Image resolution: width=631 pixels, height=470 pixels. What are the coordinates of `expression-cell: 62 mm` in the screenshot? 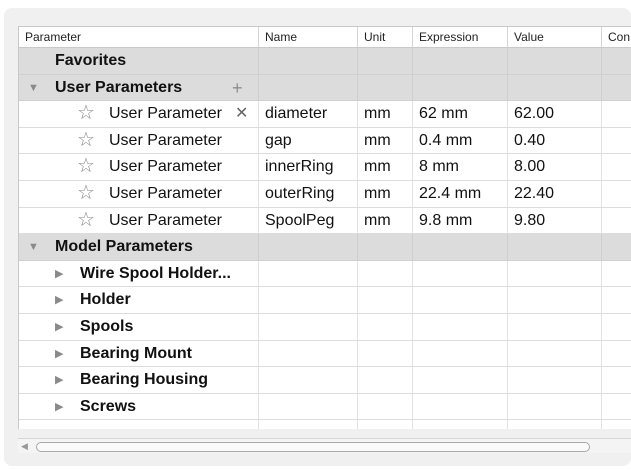 It's located at (460, 114).